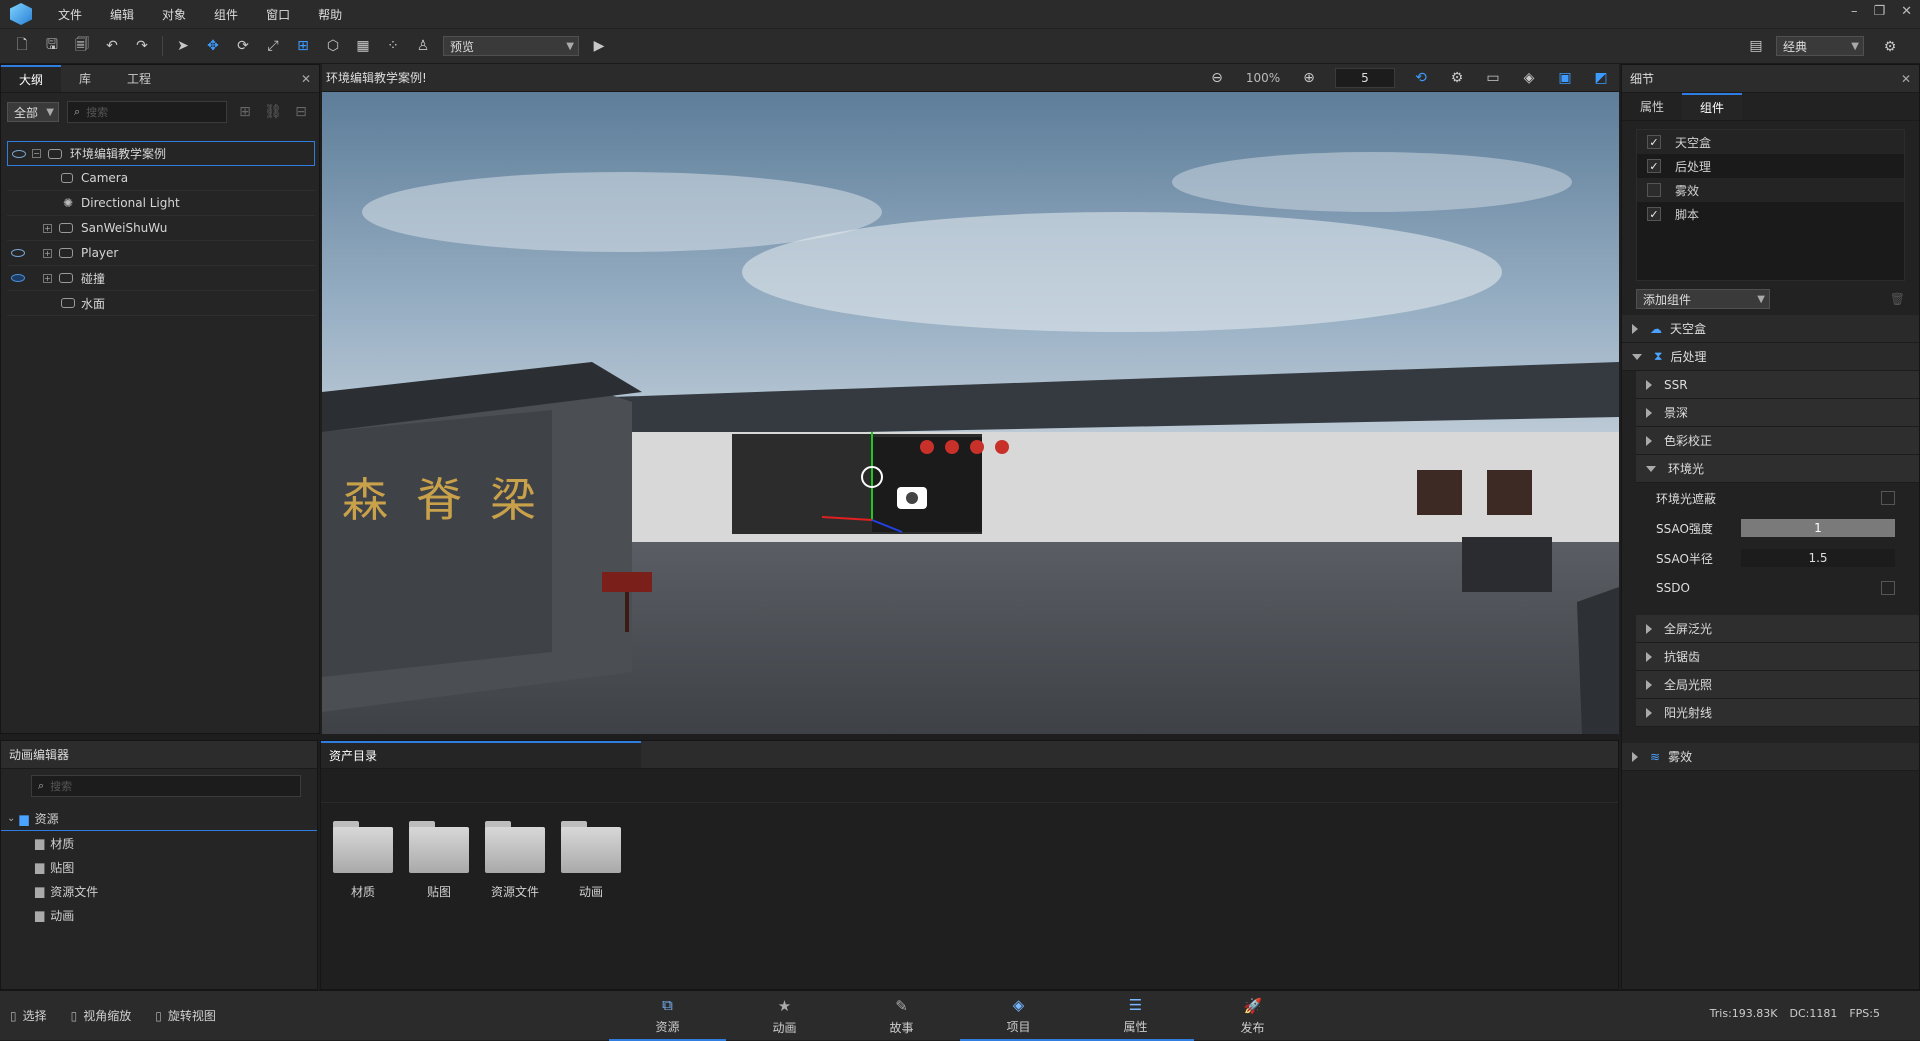  I want to click on settings-icon: ⚙, so click(1890, 47).